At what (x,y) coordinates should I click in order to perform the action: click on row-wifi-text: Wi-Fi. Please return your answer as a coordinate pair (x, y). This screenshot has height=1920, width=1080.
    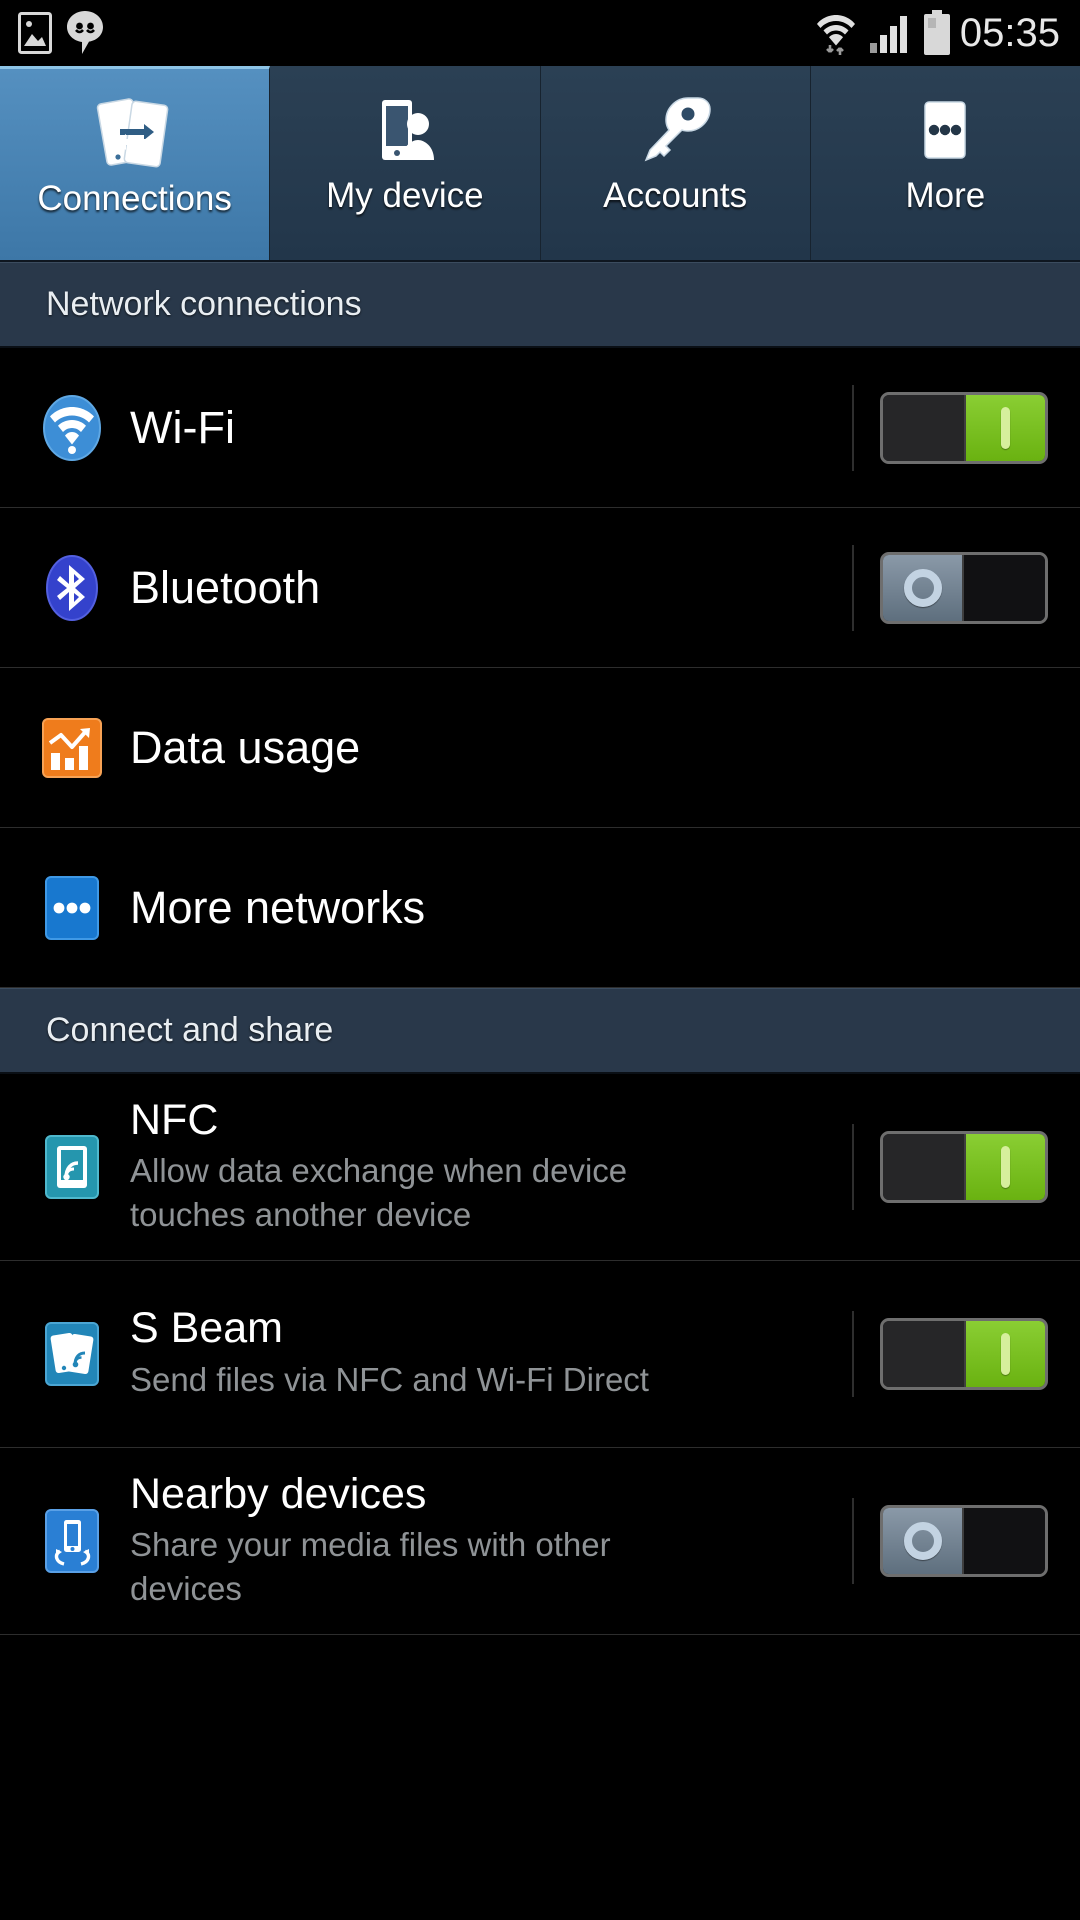
    Looking at the image, I should click on (491, 427).